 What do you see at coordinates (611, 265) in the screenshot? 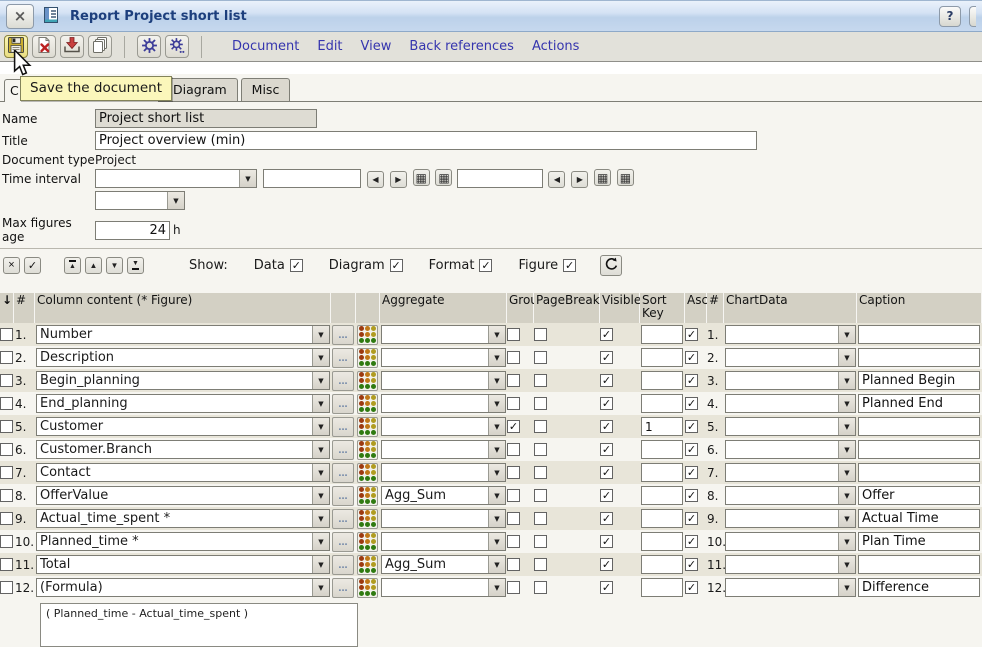
I see `refresh-button` at bounding box center [611, 265].